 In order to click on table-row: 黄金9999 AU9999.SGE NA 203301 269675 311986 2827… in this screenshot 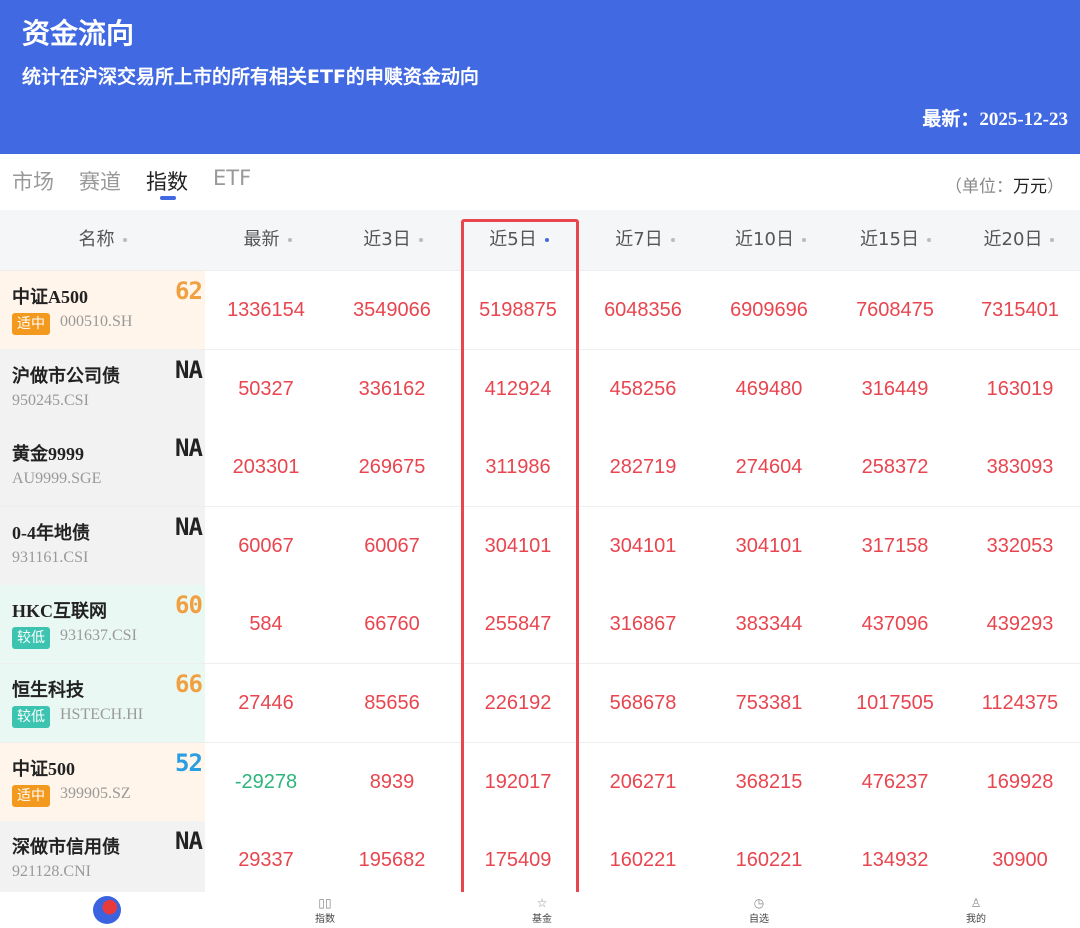, I will do `click(540, 468)`.